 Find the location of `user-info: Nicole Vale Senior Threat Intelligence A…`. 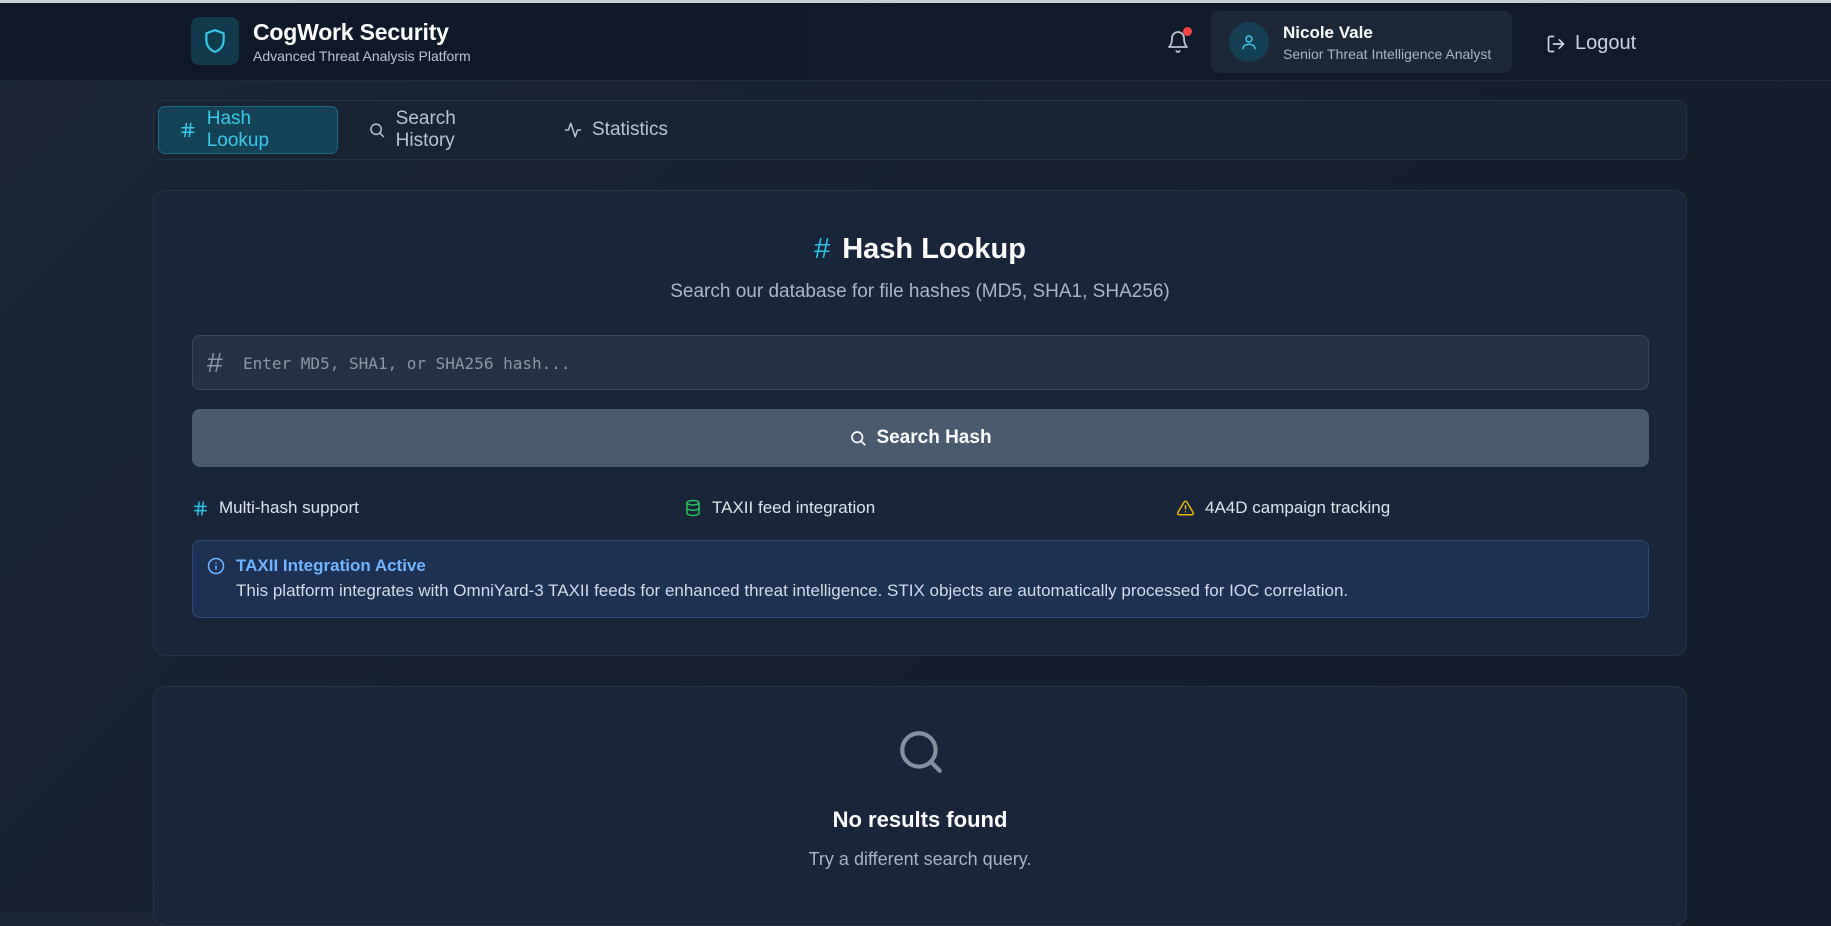

user-info: Nicole Vale Senior Threat Intelligence A… is located at coordinates (1387, 42).